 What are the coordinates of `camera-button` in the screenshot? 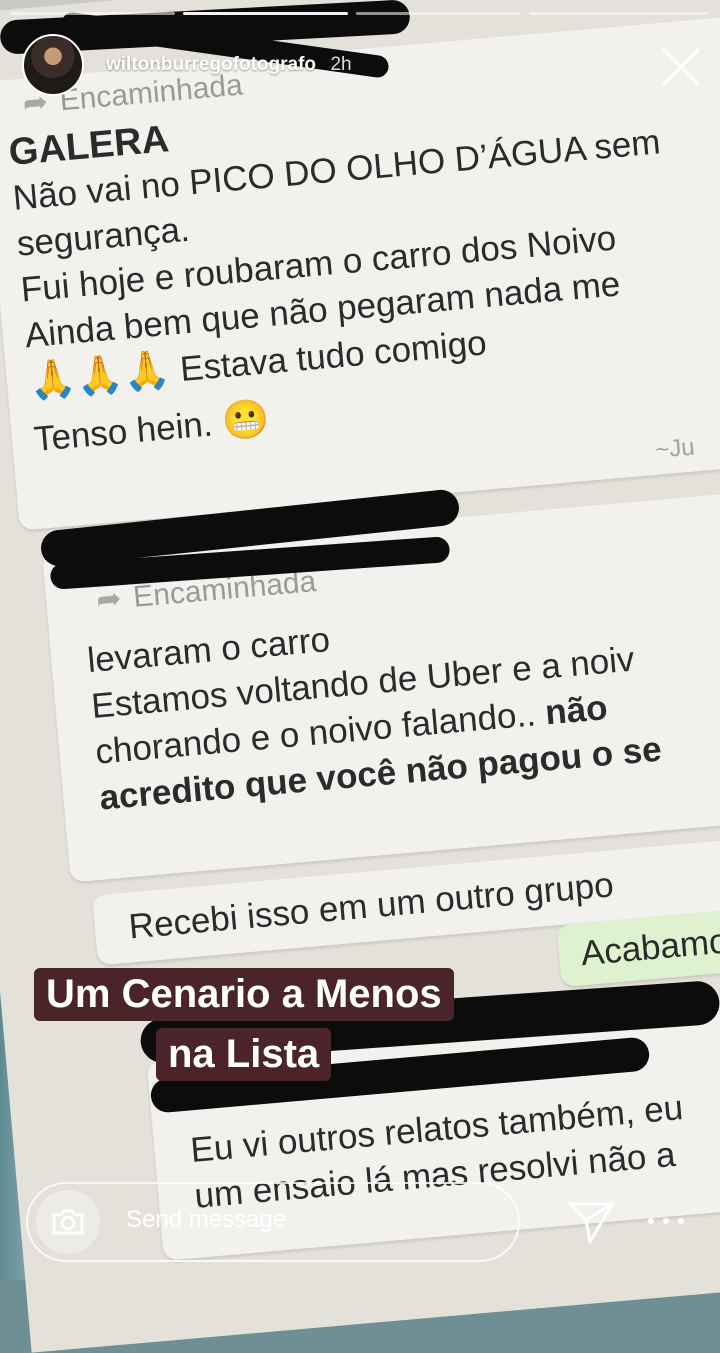 It's located at (68, 1222).